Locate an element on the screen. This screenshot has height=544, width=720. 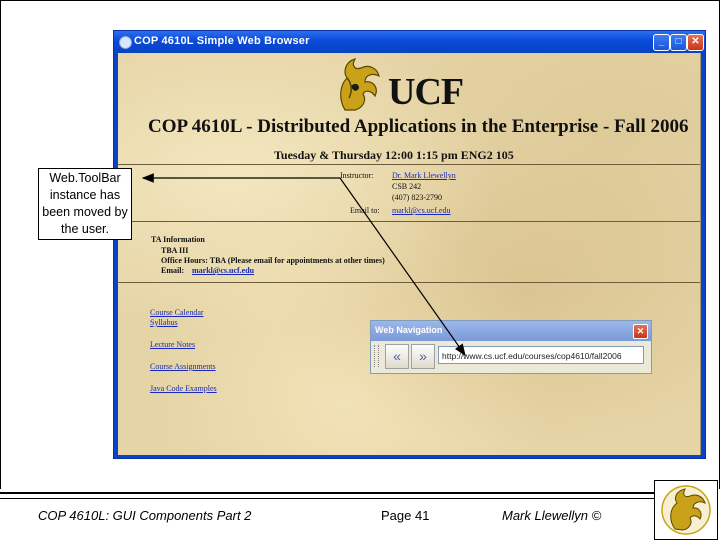
app-icon is located at coordinates (125, 42).